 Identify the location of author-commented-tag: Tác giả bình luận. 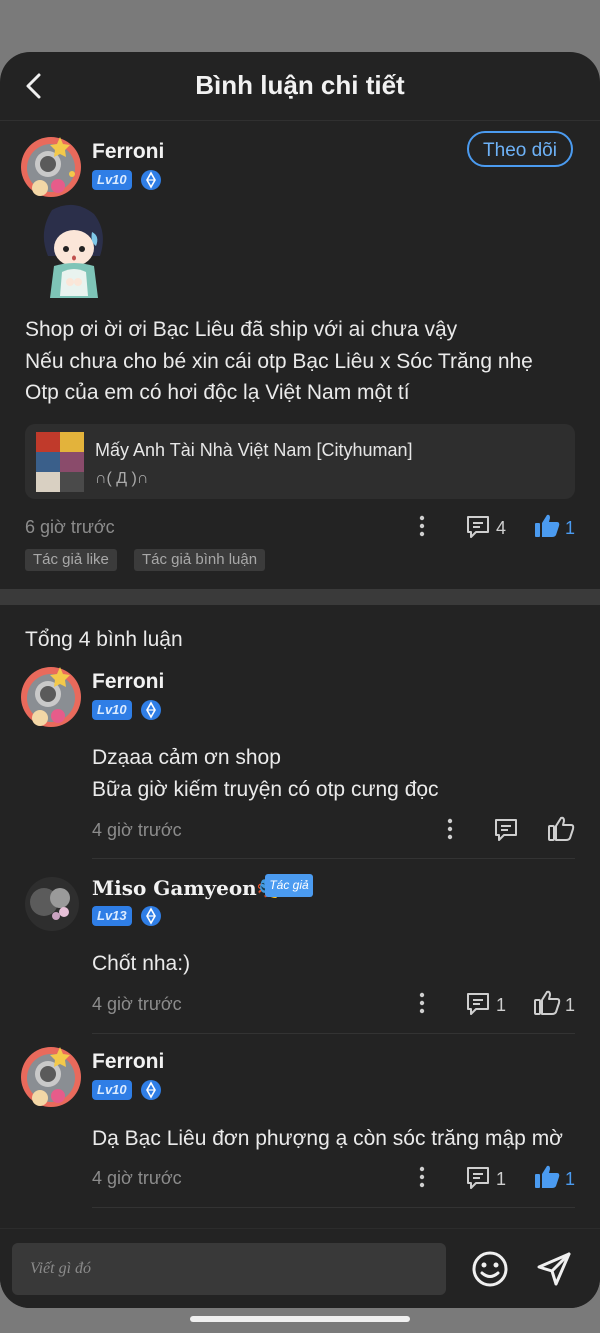
(200, 560).